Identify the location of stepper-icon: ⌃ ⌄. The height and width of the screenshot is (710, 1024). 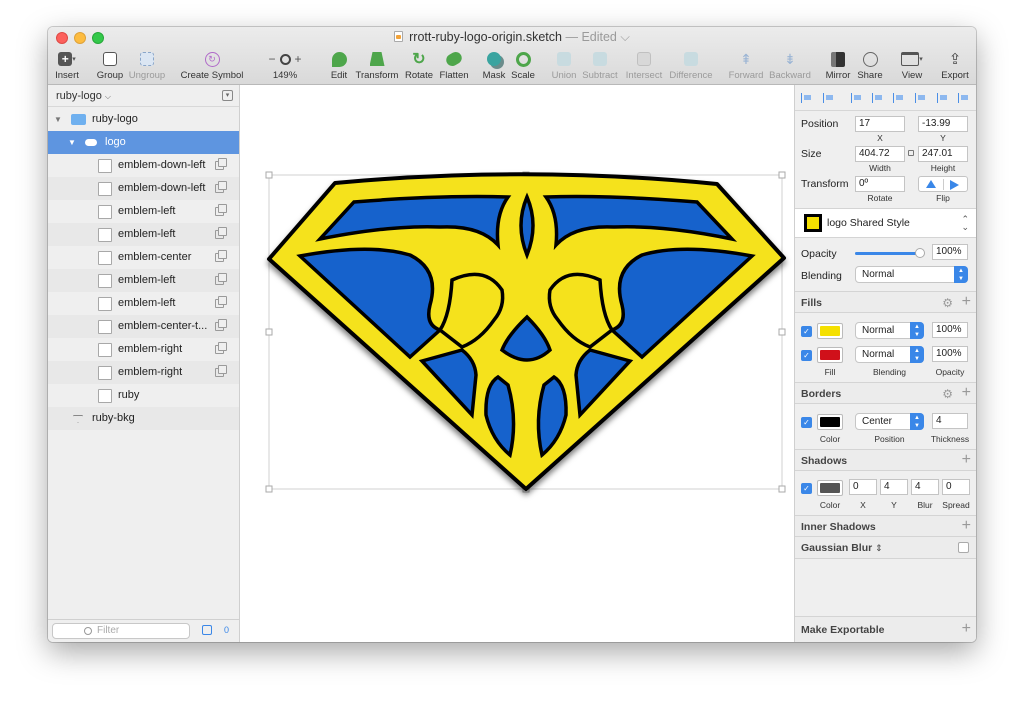
(965, 223).